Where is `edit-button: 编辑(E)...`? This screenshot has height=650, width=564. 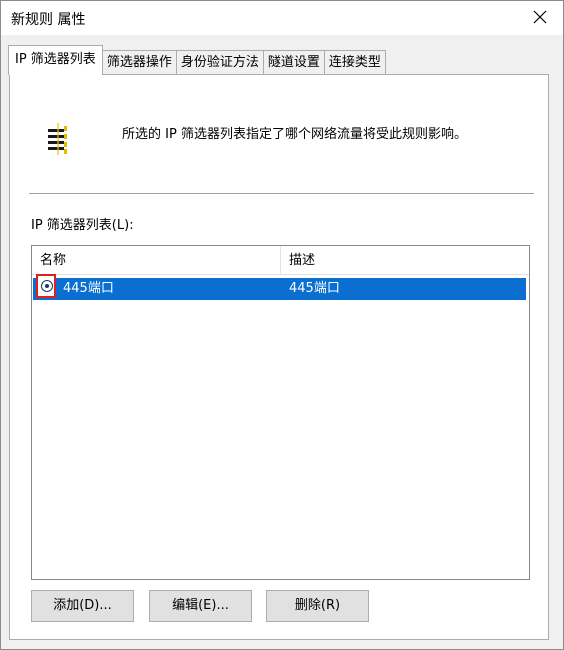
edit-button: 编辑(E)... is located at coordinates (200, 606).